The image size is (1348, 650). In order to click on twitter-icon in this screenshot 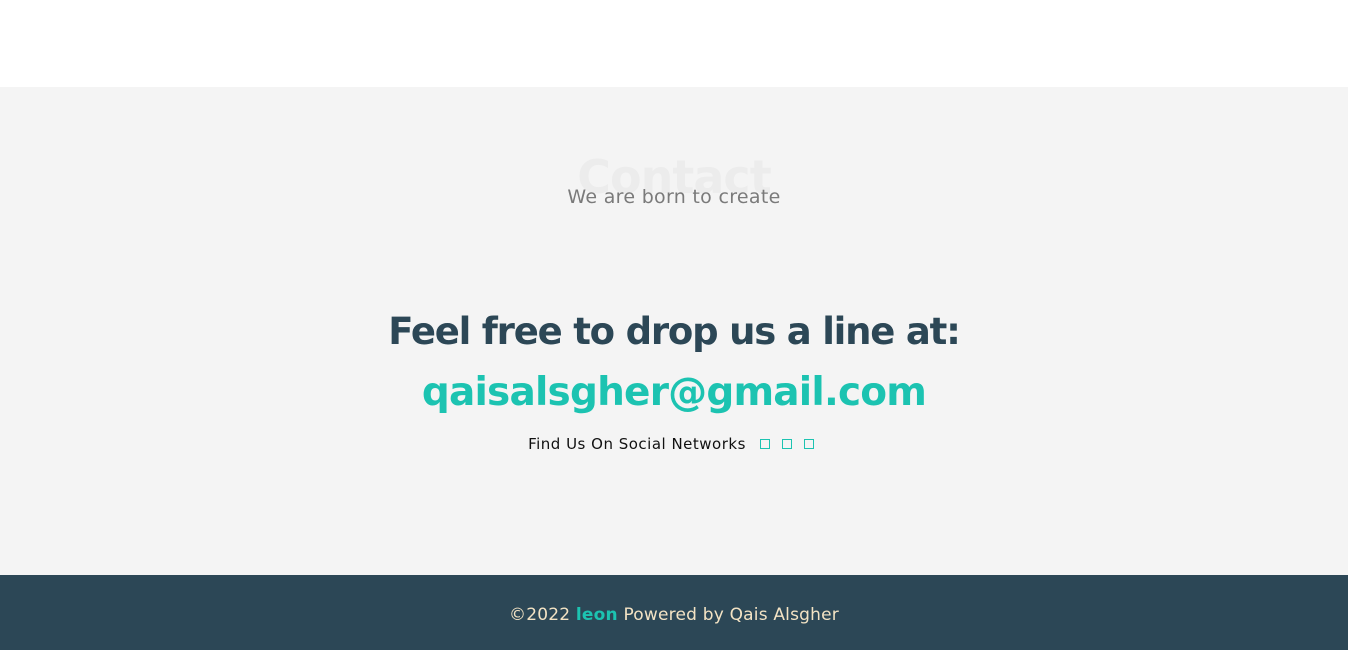, I will do `click(787, 444)`.